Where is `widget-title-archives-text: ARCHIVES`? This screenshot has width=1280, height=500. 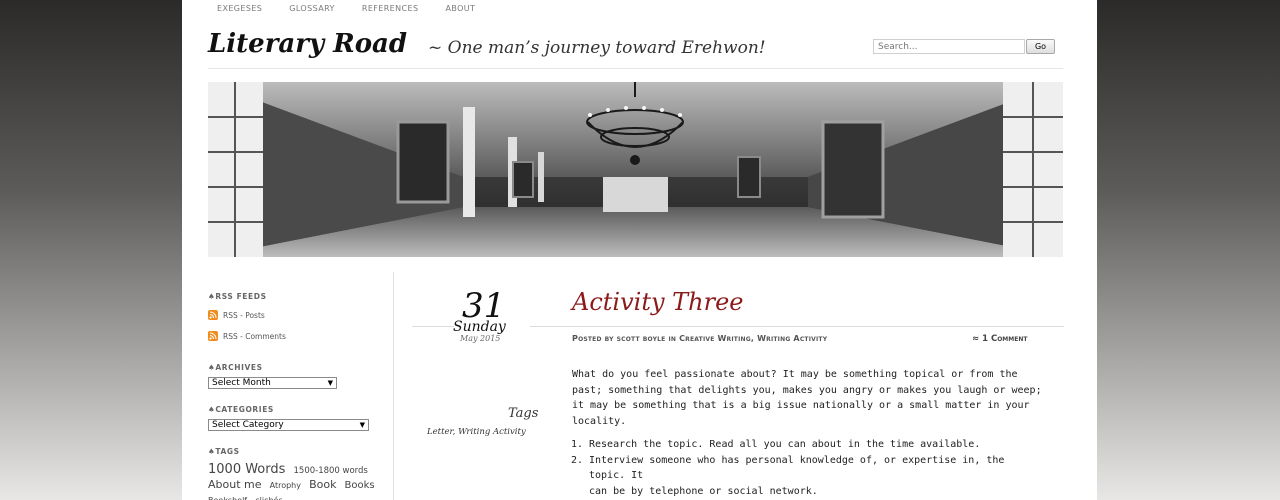 widget-title-archives-text: ARCHIVES is located at coordinates (239, 367).